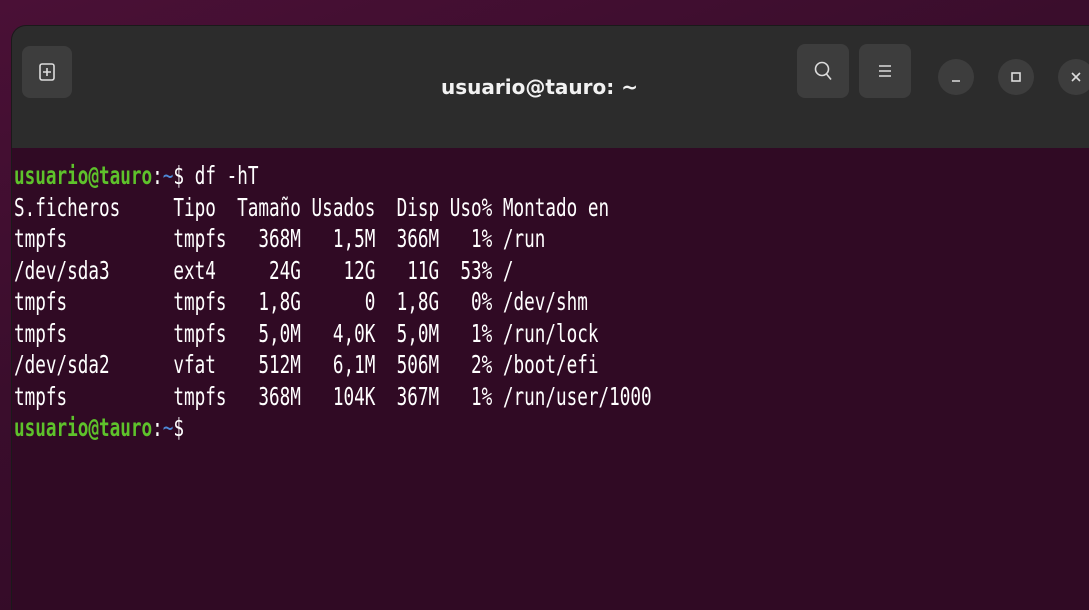 The height and width of the screenshot is (610, 1089). I want to click on command-text: df -hT, so click(221, 175).